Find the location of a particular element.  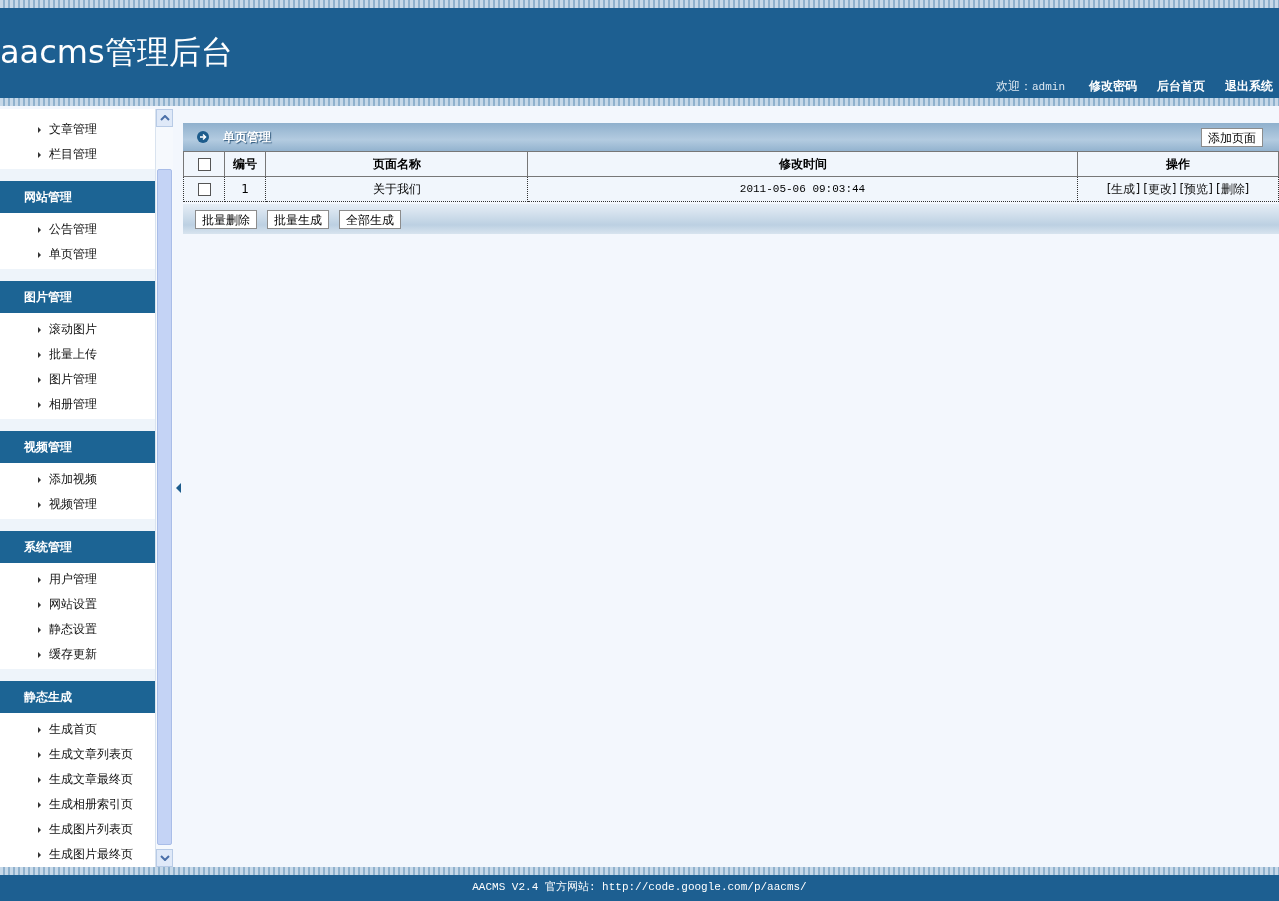

menu-item: 添加视频 is located at coordinates (77, 479).